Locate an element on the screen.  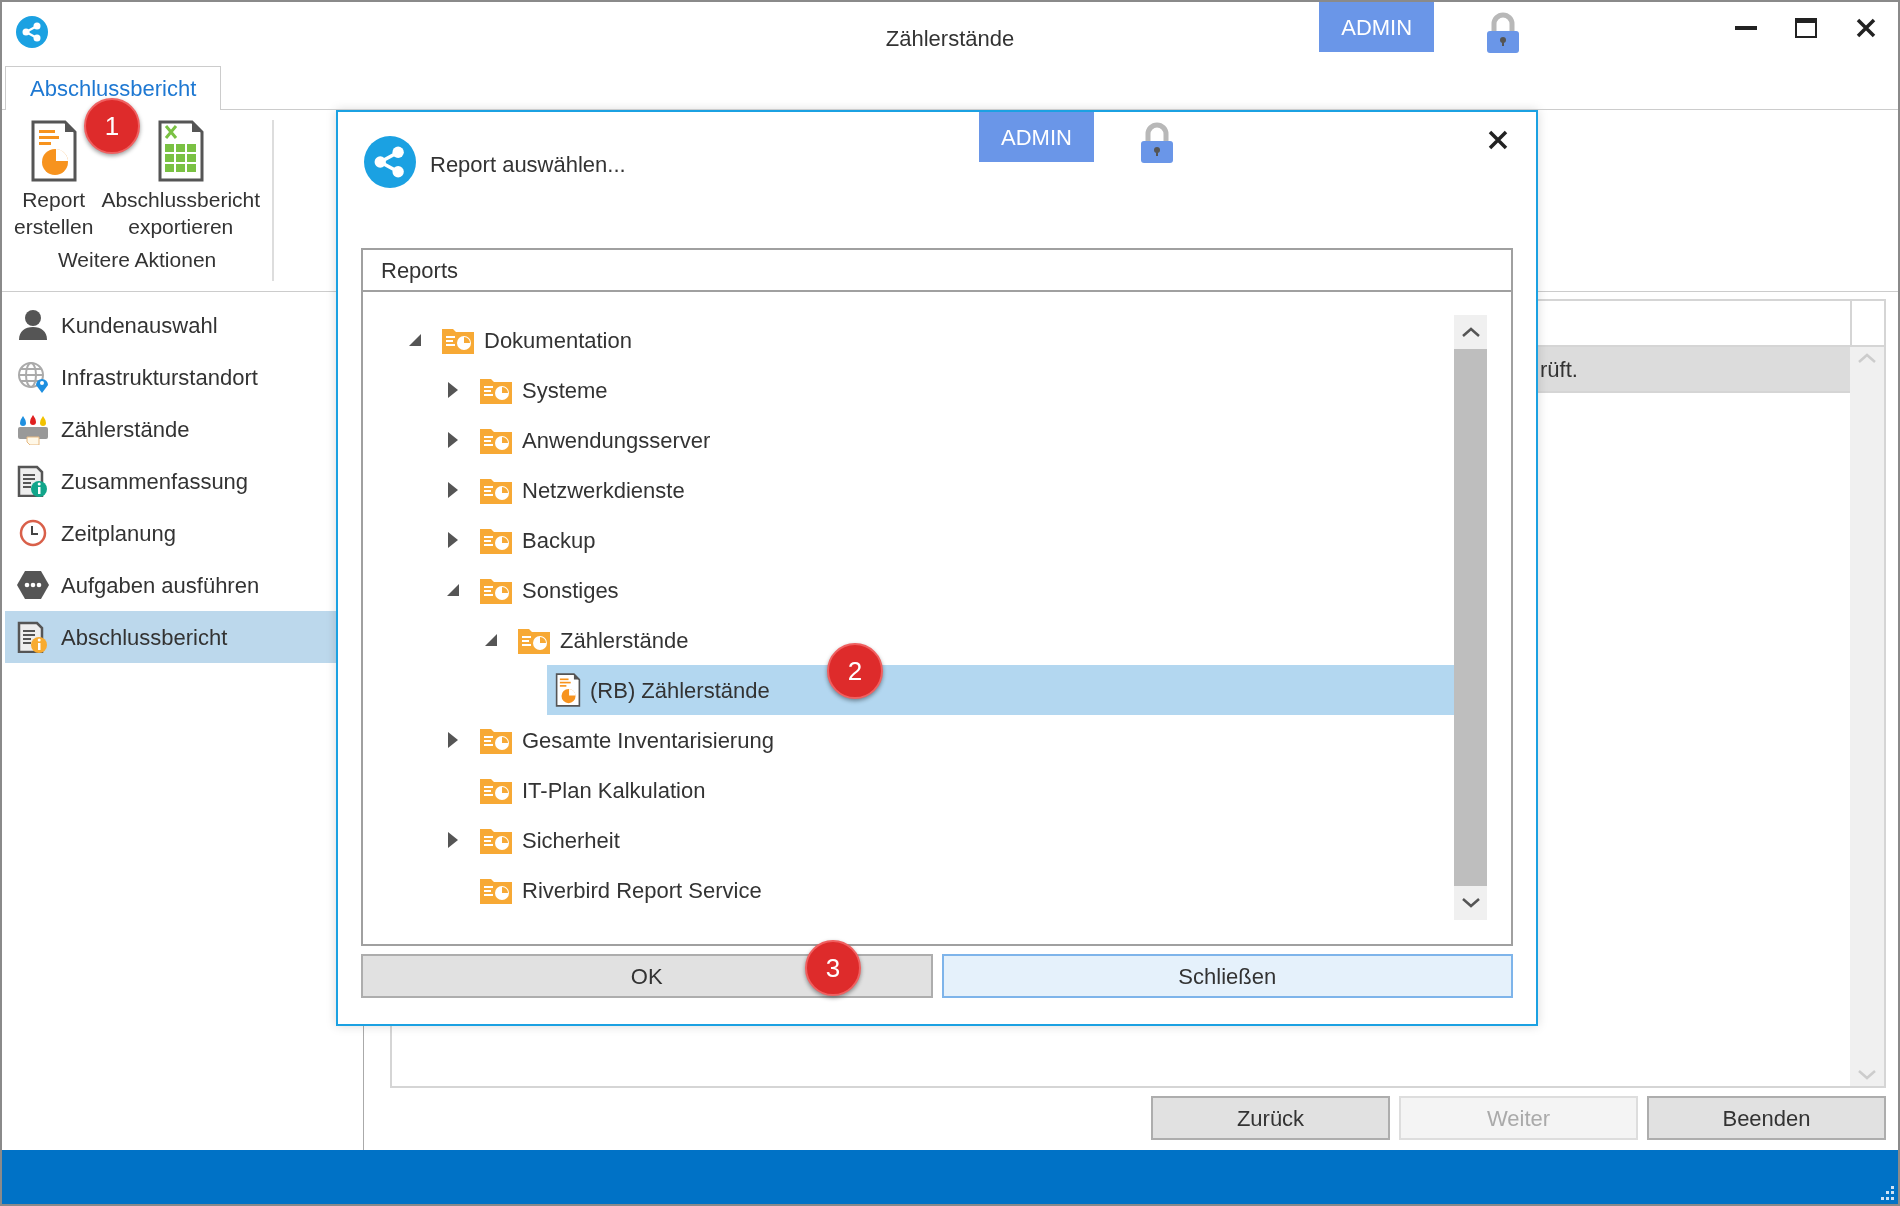
tree-item: Sonstiges is located at coordinates (962, 590).